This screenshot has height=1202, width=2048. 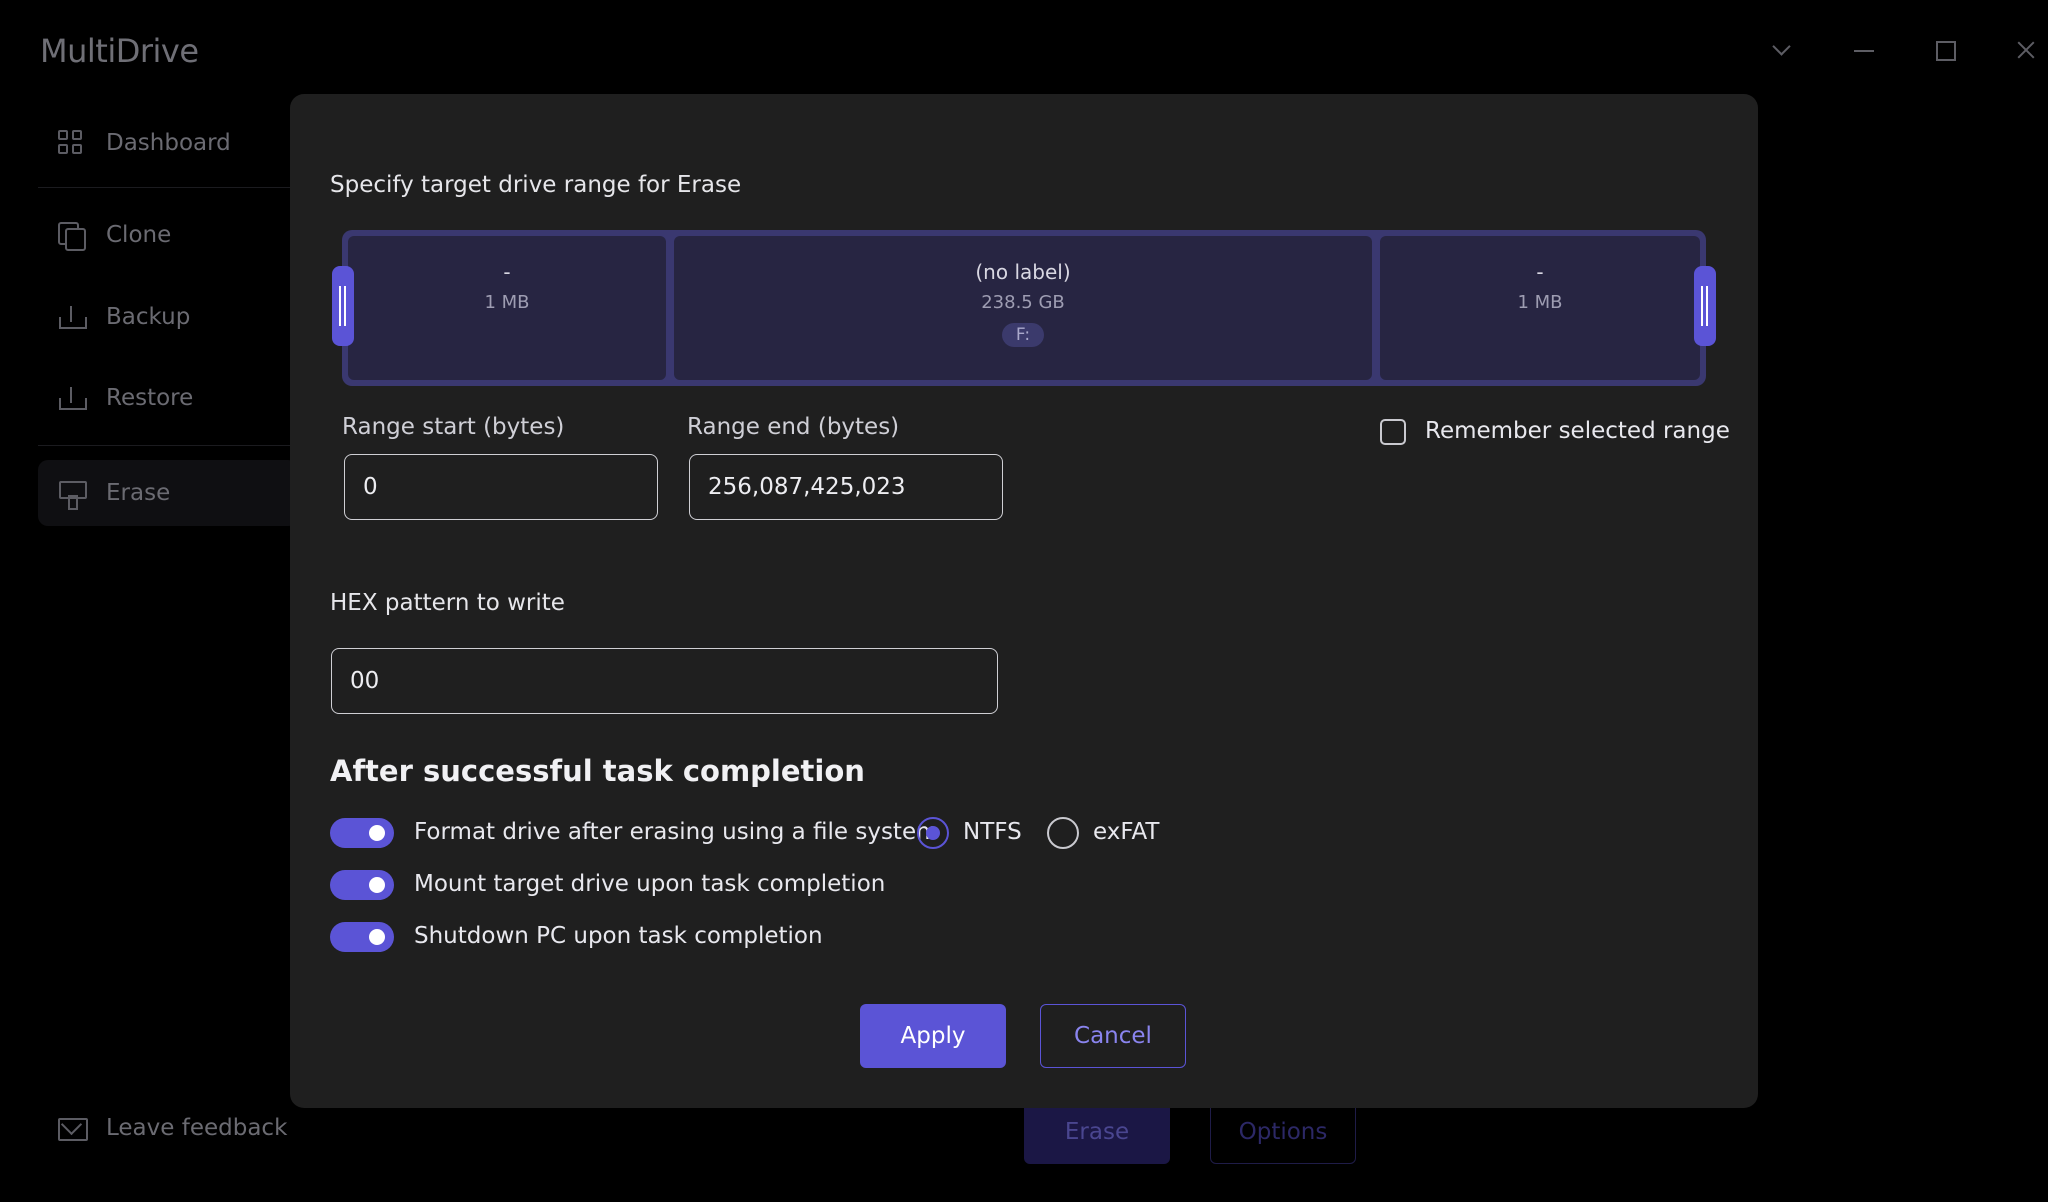 I want to click on sidebar-item-erase: Erase, so click(x=168, y=493).